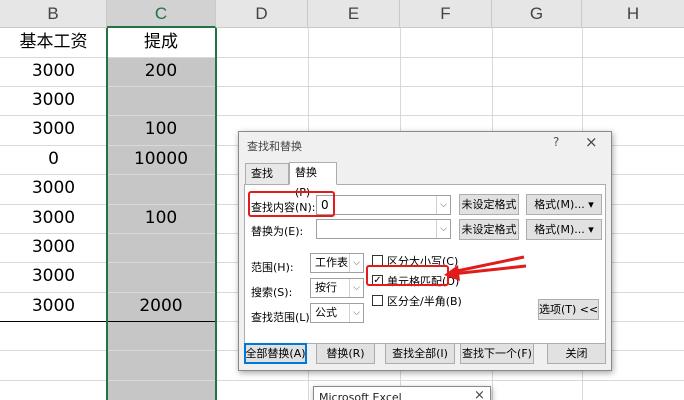  I want to click on replace-format-button: 格式(M)... ▾, so click(564, 229).